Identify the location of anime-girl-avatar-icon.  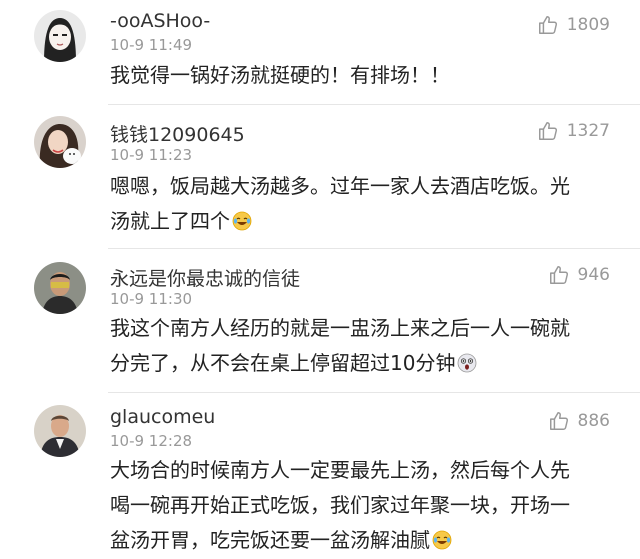
(60, 36).